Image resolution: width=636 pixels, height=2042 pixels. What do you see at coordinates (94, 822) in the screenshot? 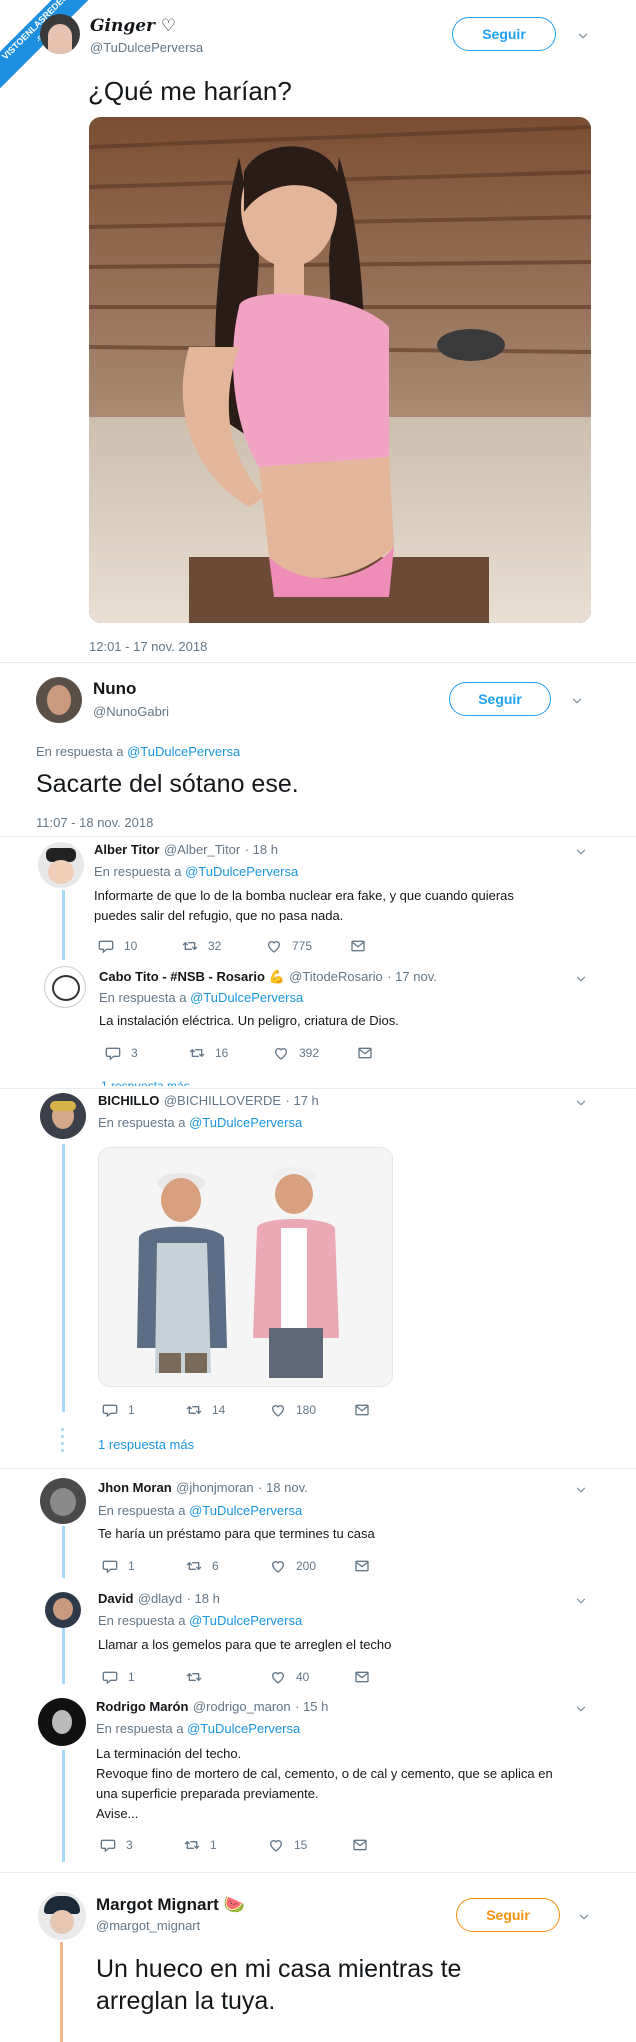
I see `tweet-timestamp: 11:07 - 18 nov. 2018` at bounding box center [94, 822].